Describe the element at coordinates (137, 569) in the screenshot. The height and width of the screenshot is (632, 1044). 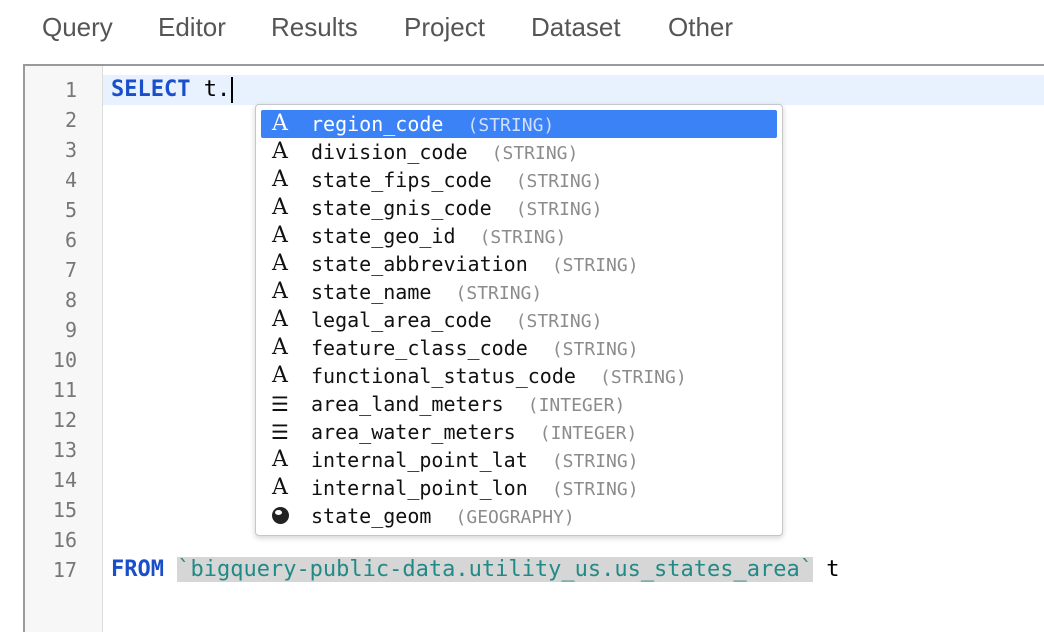
I see `from-keyword: FROM` at that location.